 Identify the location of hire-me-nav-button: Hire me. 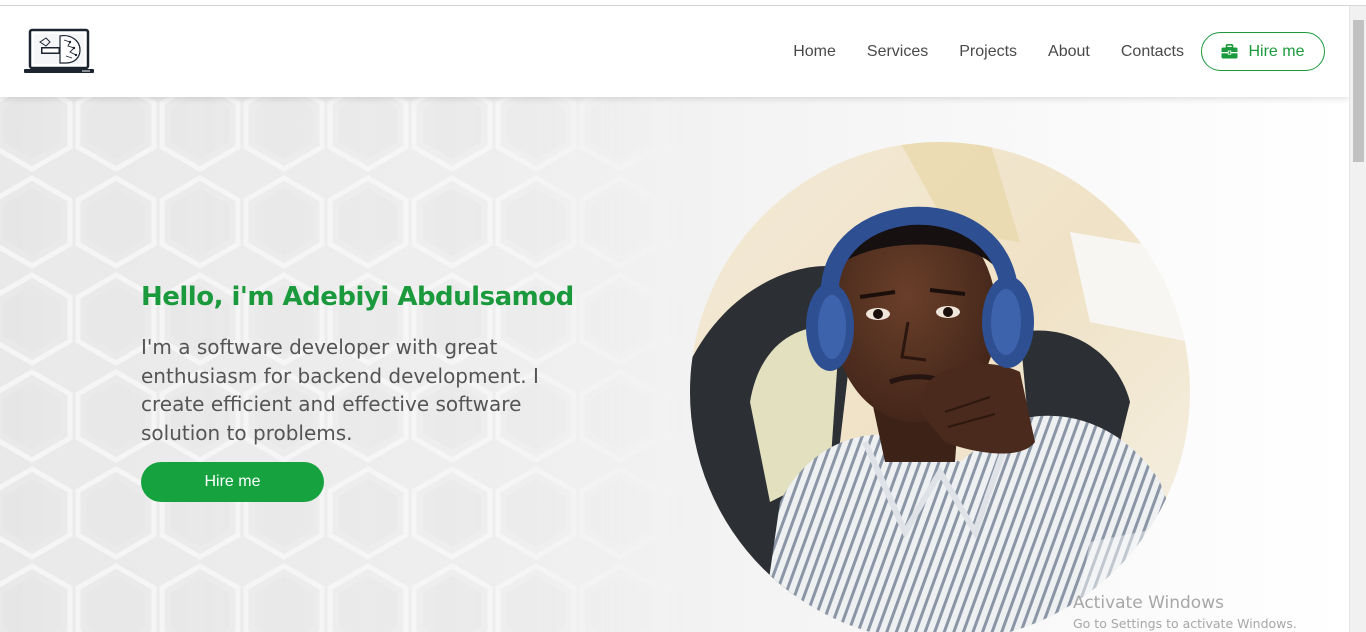
(1263, 51).